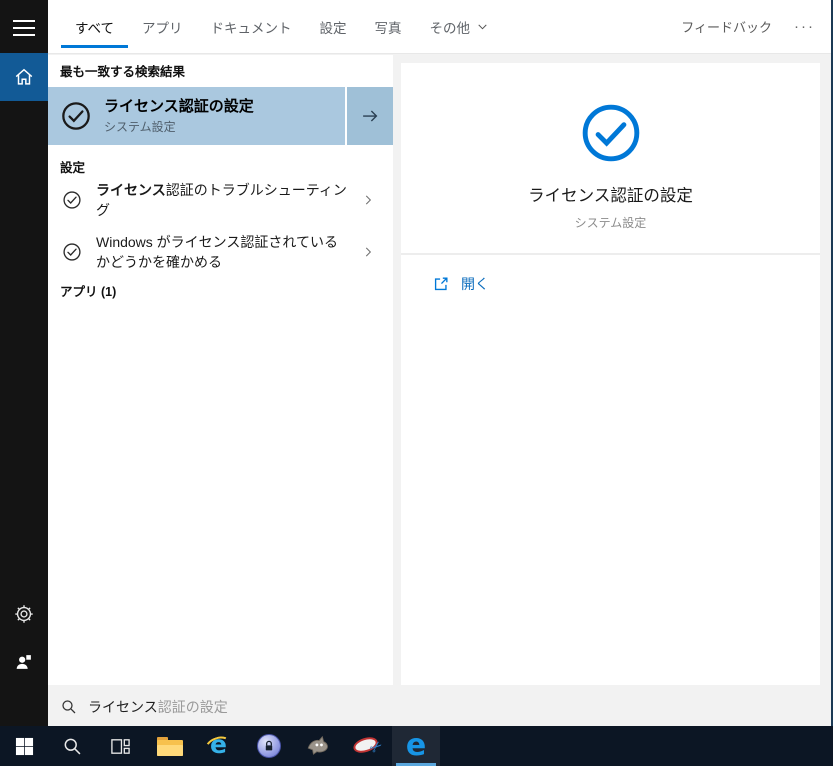 The image size is (833, 766). What do you see at coordinates (224, 116) in the screenshot?
I see `best-match-texts: ライセンス認証の設定 システム設定` at bounding box center [224, 116].